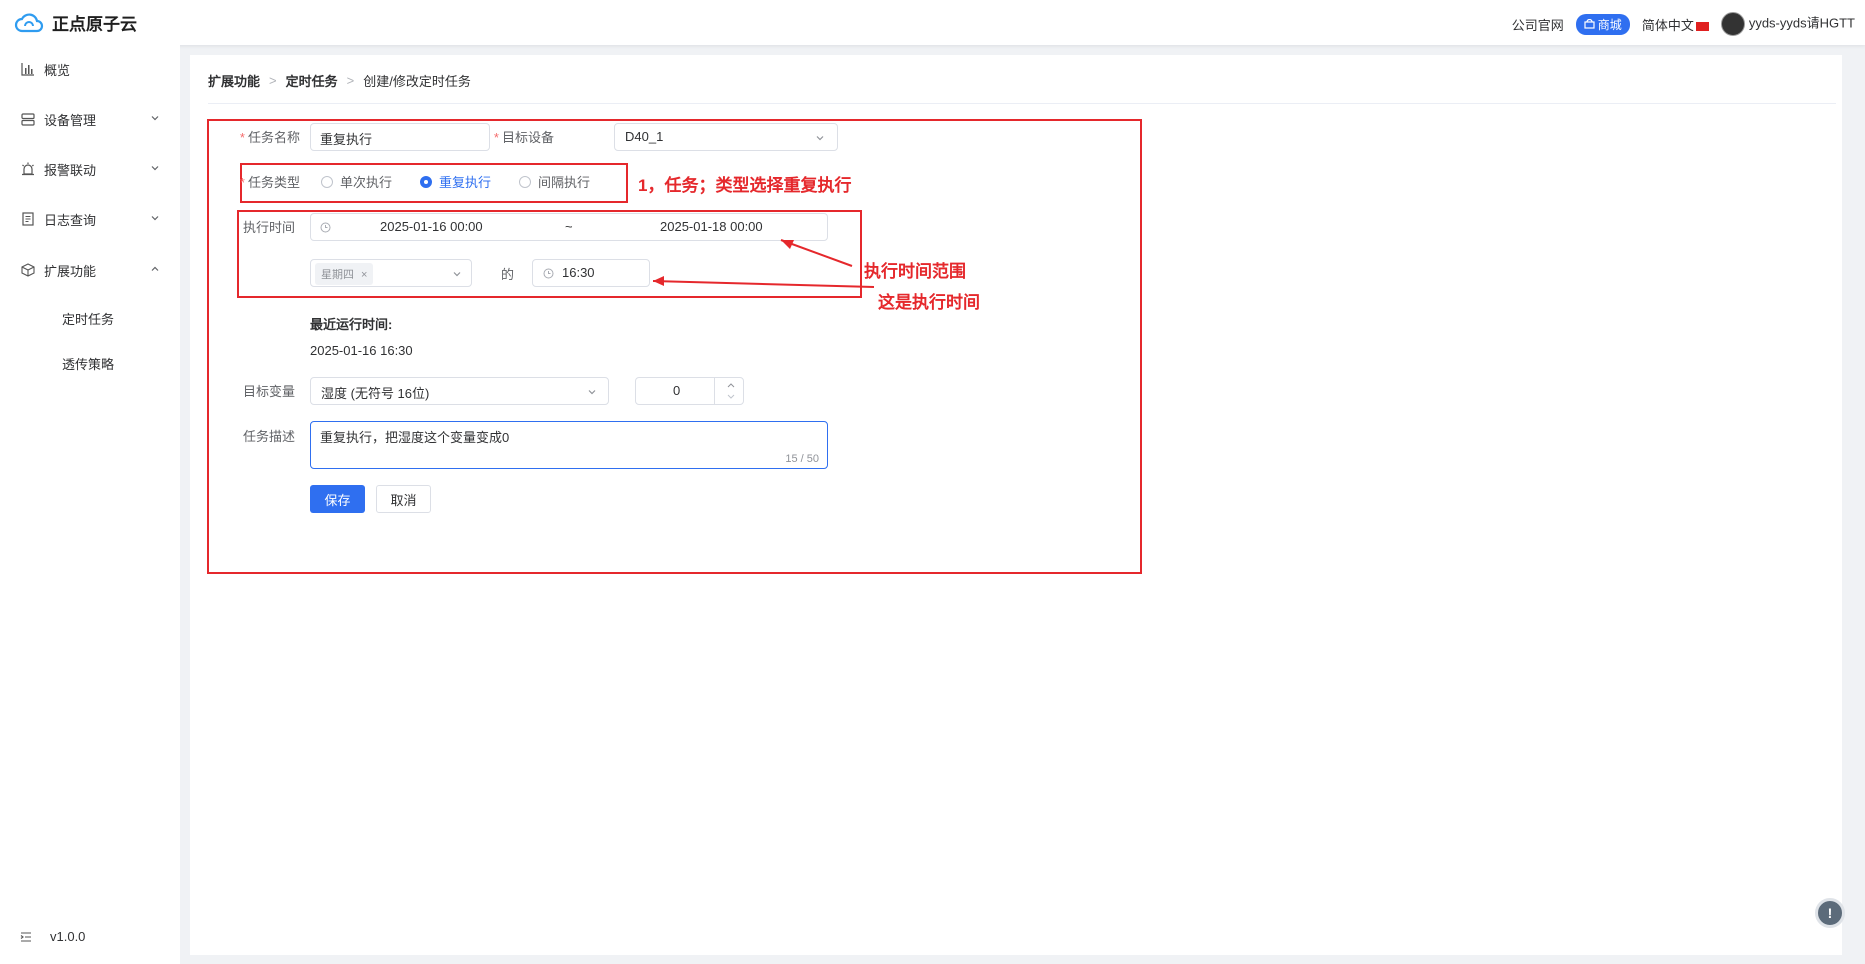 The image size is (1865, 964). Describe the element at coordinates (327, 181) in the screenshot. I see `radio-circle` at that location.